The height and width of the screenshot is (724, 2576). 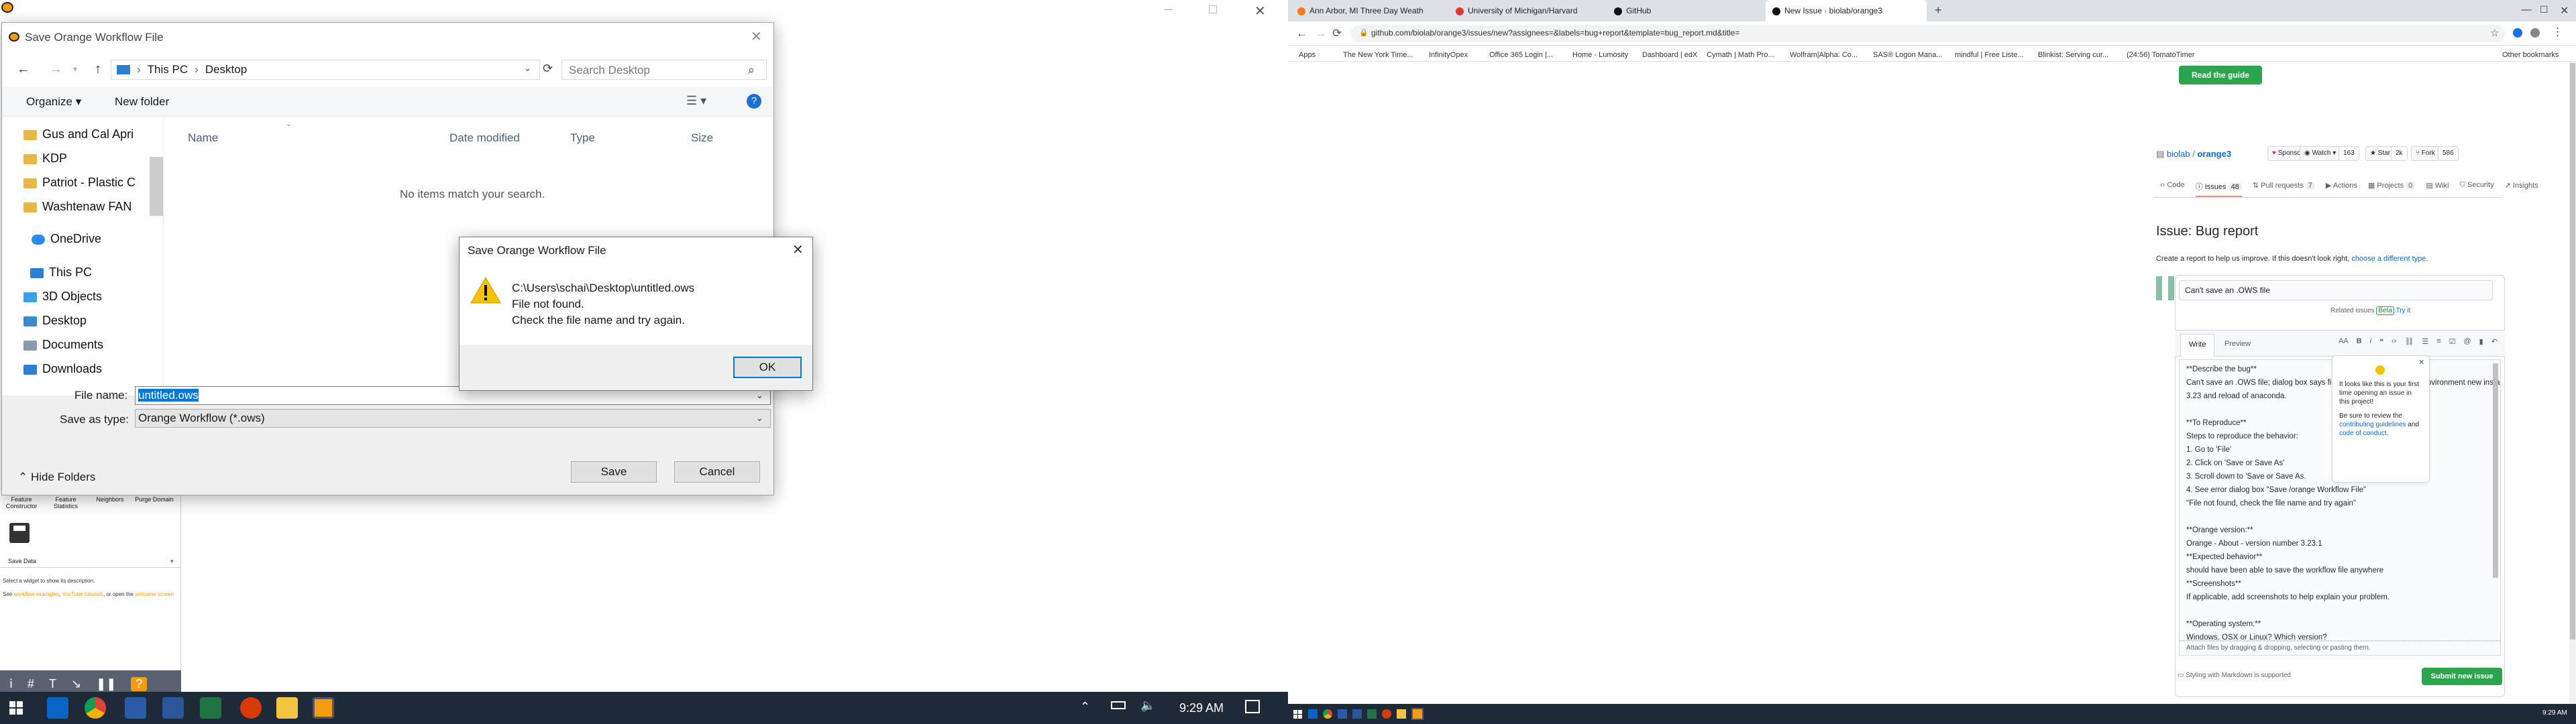 I want to click on maximize-icon: ☐, so click(x=2544, y=9).